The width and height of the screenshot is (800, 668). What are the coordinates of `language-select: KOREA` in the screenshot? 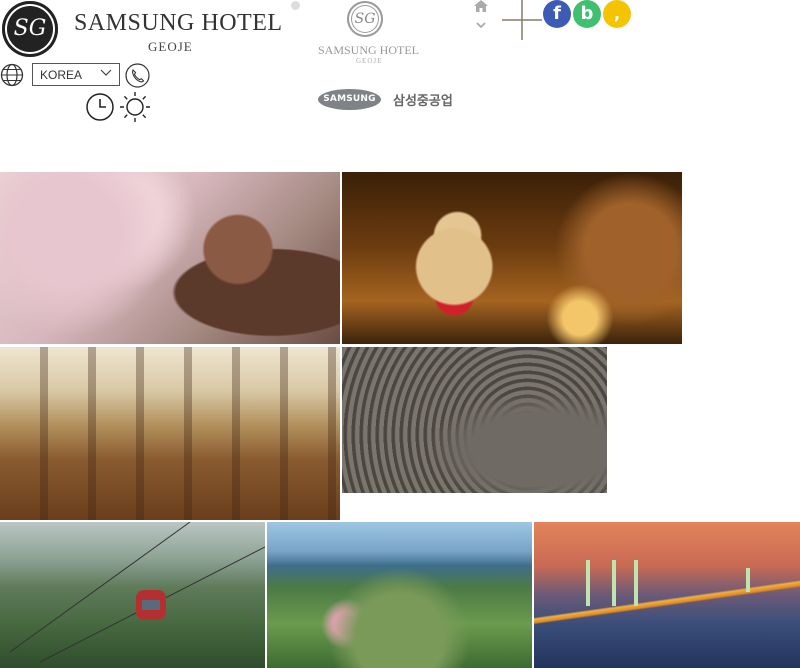 It's located at (76, 74).